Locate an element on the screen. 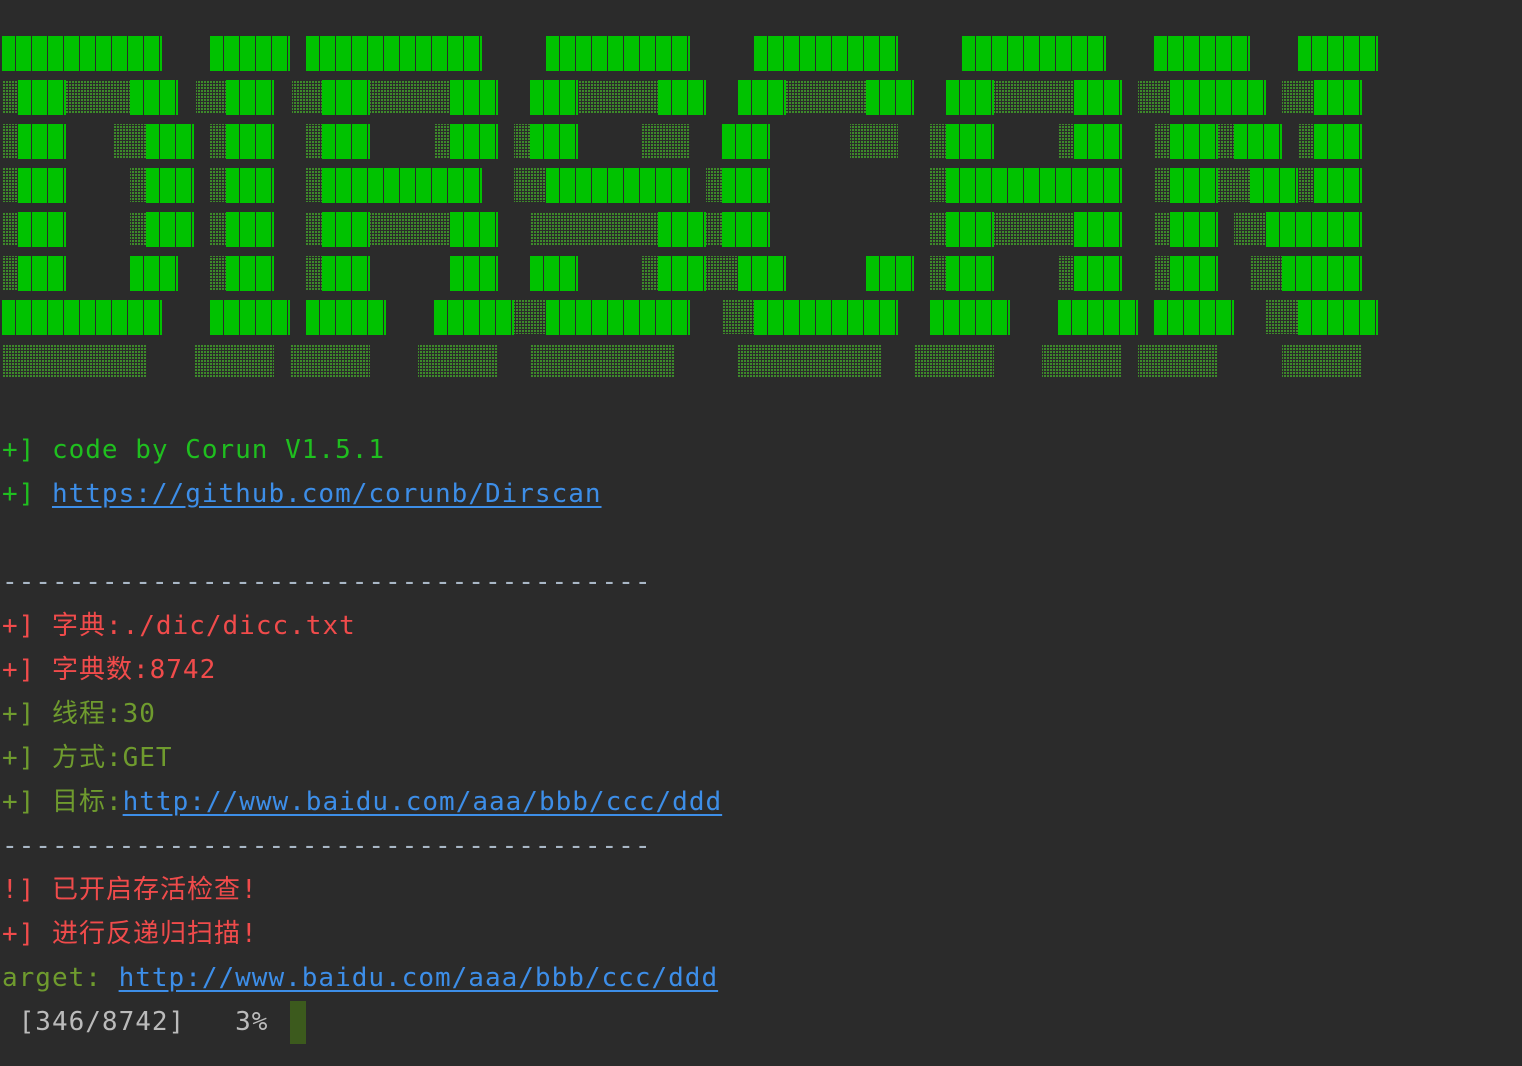  repo-prefix: +] is located at coordinates (27, 494).